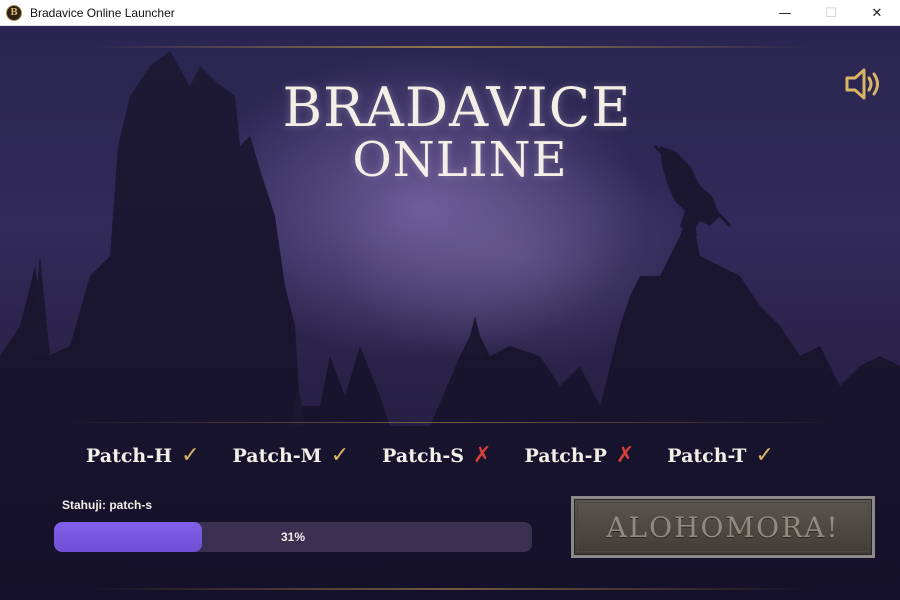 Image resolution: width=900 pixels, height=600 pixels. I want to click on maximize-button: ☐, so click(831, 13).